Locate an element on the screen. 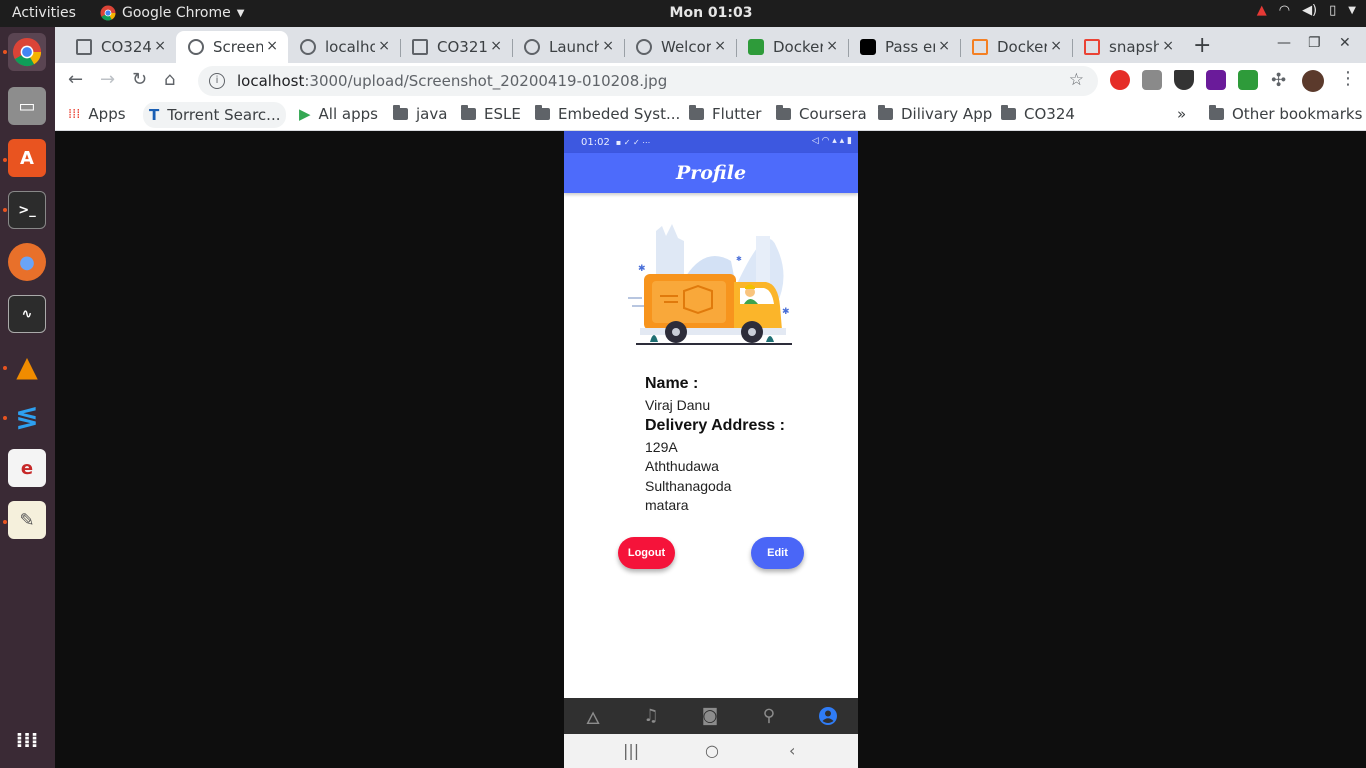  power-menu-icon: ▼ is located at coordinates (1352, 10).